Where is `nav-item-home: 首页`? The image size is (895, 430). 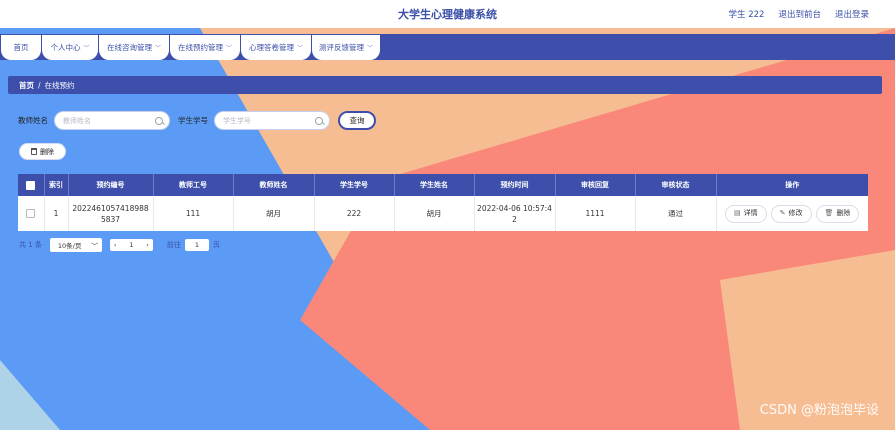
nav-item-home: 首页 is located at coordinates (21, 47).